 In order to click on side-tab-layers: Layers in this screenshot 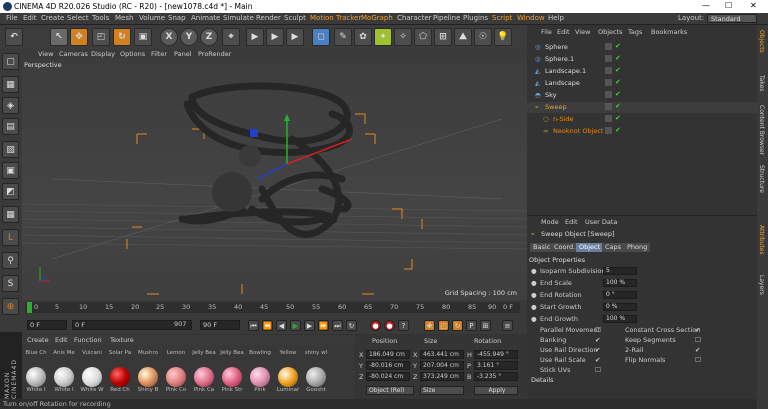, I will do `click(761, 285)`.